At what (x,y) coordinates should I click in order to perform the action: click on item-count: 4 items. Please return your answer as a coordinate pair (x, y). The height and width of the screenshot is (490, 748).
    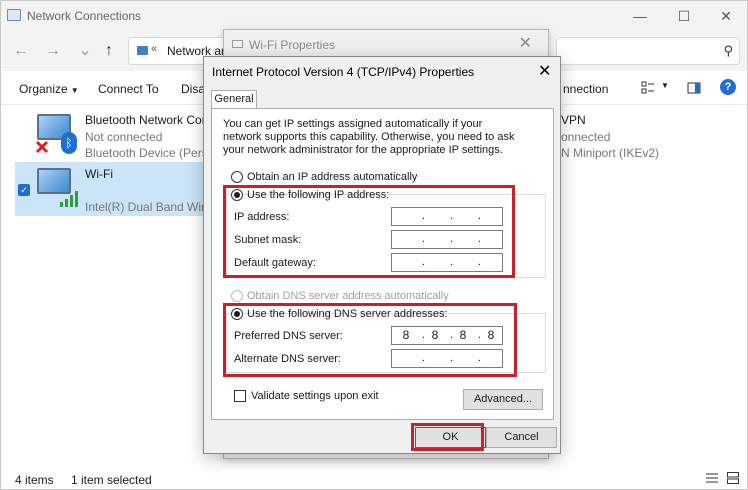
    Looking at the image, I should click on (34, 480).